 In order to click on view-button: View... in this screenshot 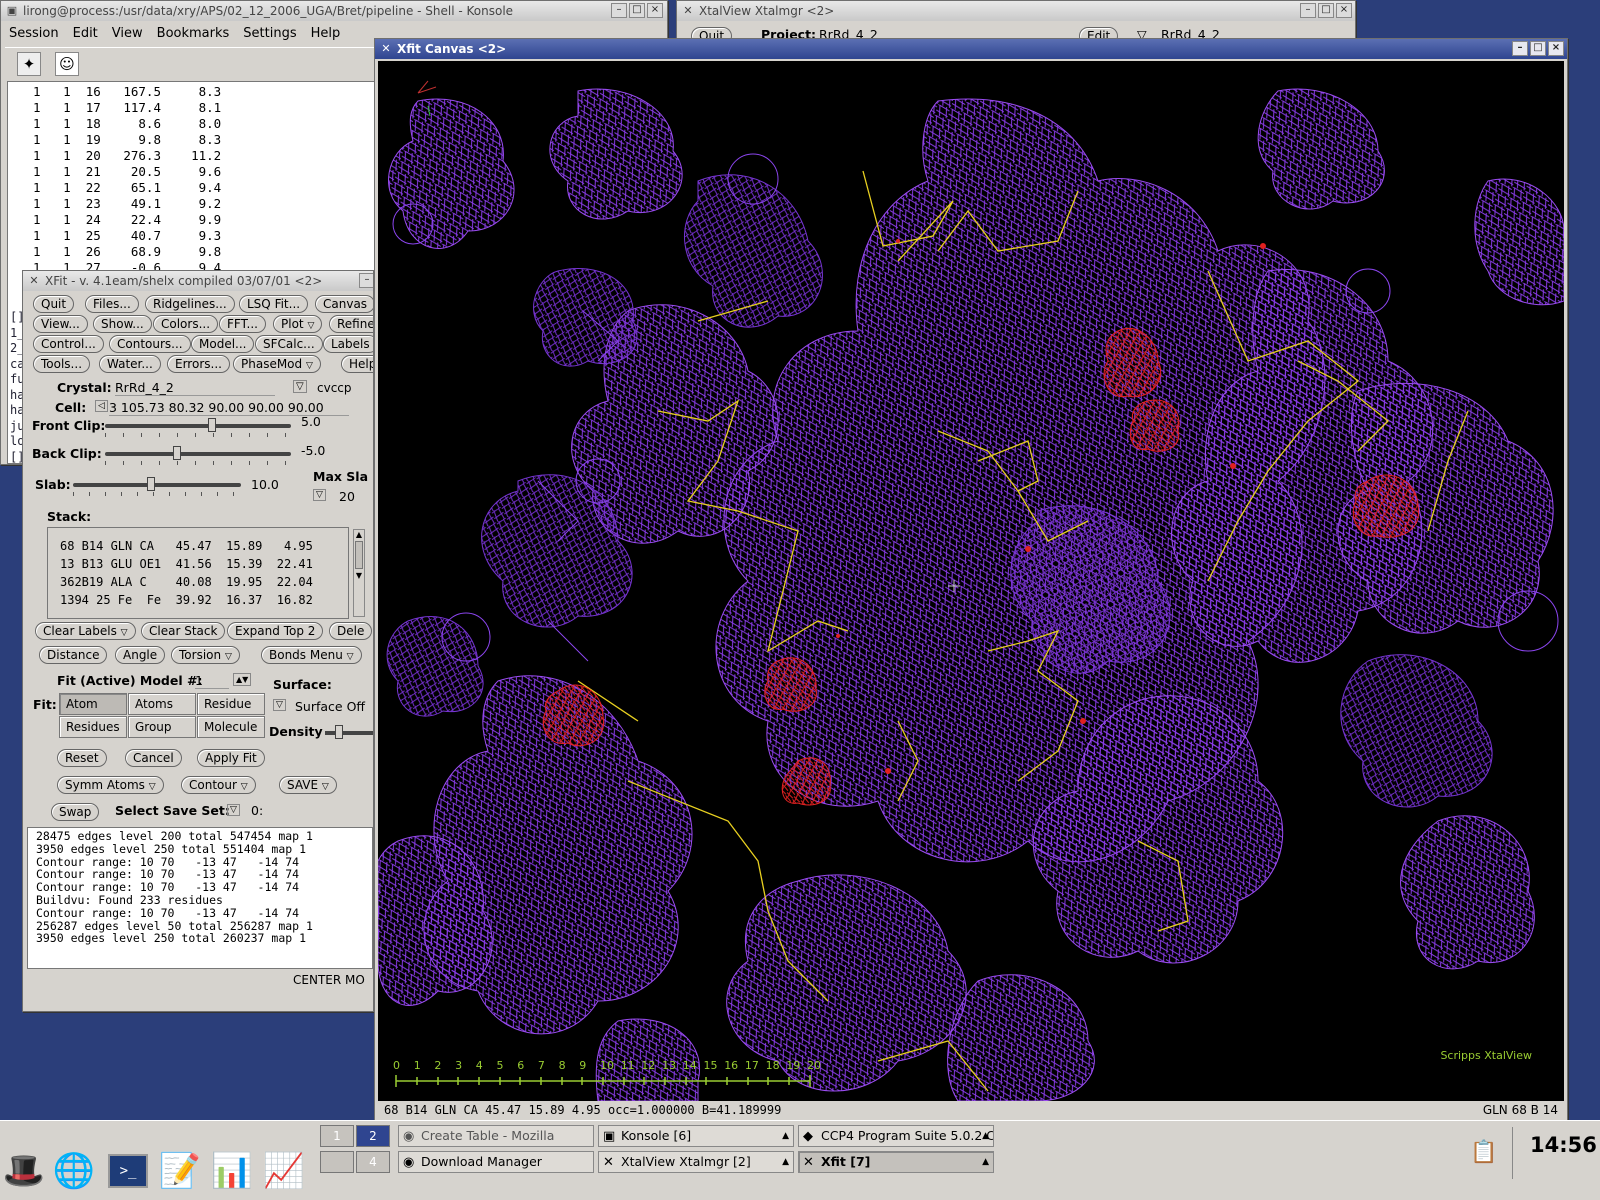, I will do `click(60, 324)`.